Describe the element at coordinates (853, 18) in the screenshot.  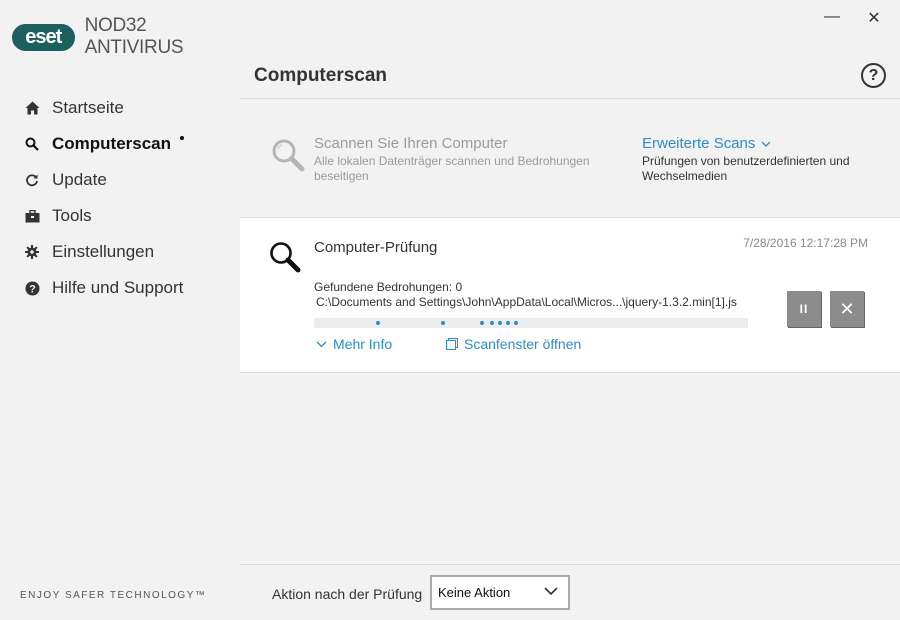
I see `window-controls: — ✕` at that location.